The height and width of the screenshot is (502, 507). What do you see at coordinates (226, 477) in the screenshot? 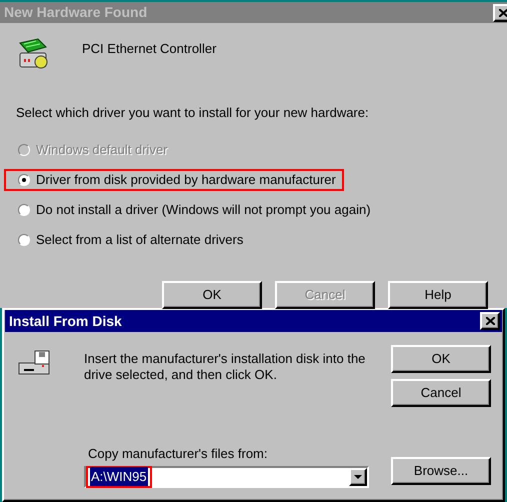
I see `path-combo-box: A:\WIN95` at bounding box center [226, 477].